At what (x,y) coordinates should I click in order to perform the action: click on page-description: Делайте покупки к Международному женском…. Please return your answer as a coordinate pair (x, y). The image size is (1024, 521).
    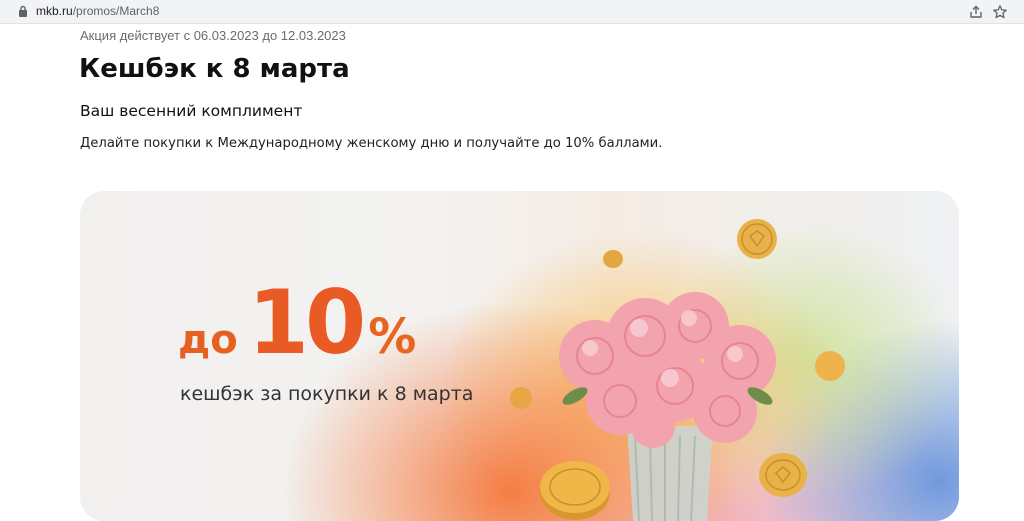
    Looking at the image, I should click on (371, 143).